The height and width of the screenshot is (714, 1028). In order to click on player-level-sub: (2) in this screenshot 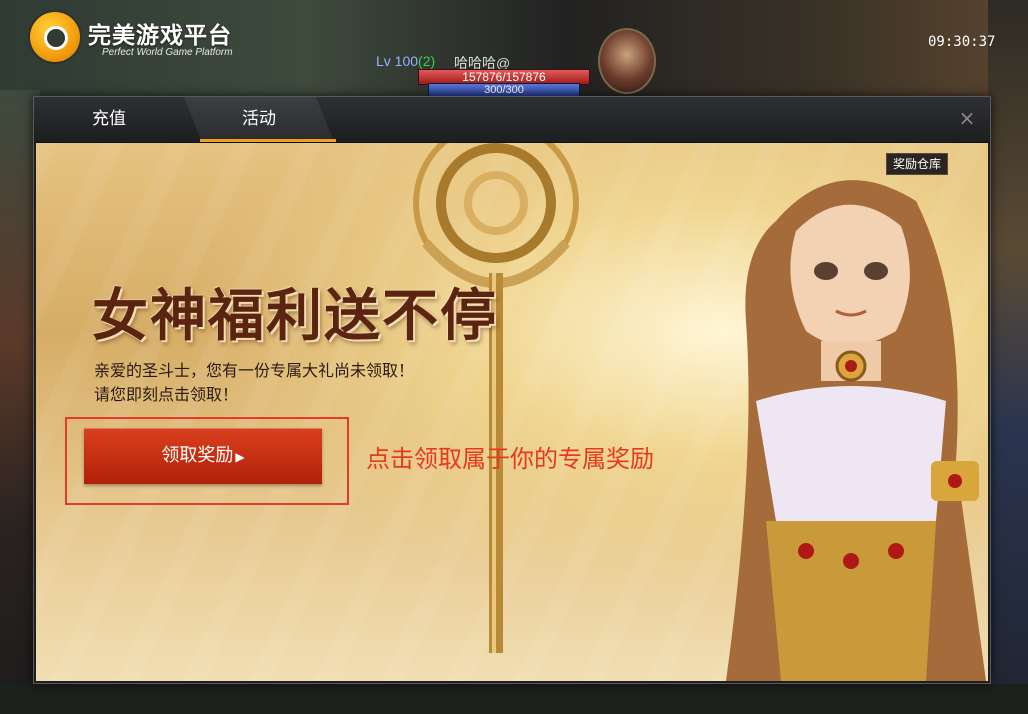, I will do `click(427, 61)`.